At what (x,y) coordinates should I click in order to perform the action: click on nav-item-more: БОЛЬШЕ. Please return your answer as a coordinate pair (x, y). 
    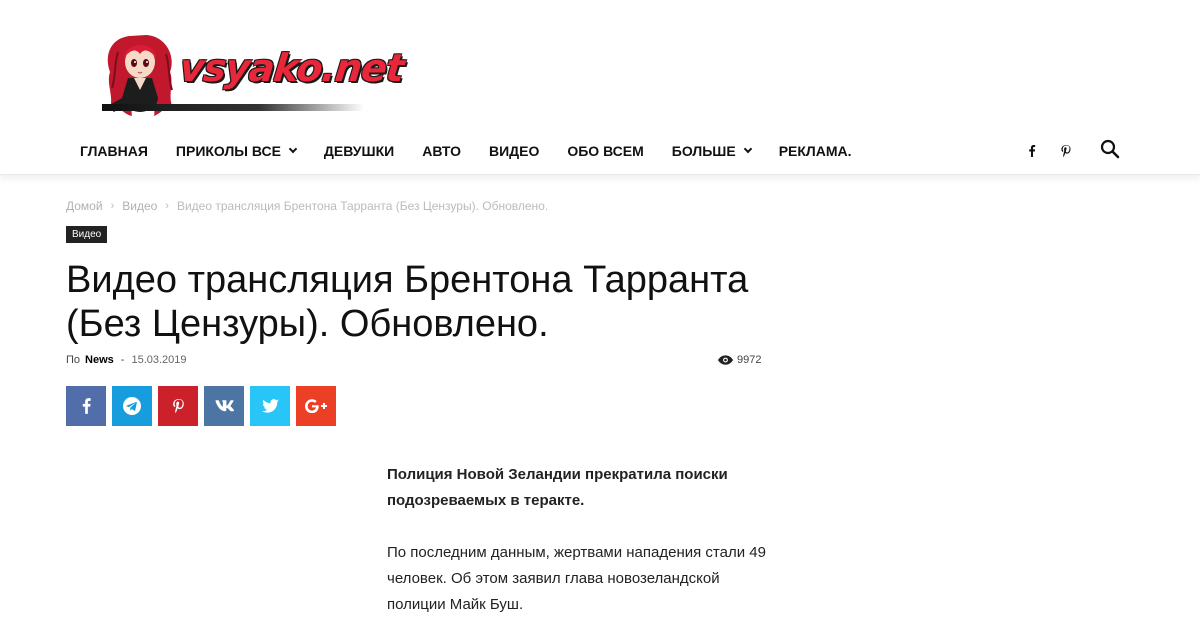
    Looking at the image, I should click on (711, 151).